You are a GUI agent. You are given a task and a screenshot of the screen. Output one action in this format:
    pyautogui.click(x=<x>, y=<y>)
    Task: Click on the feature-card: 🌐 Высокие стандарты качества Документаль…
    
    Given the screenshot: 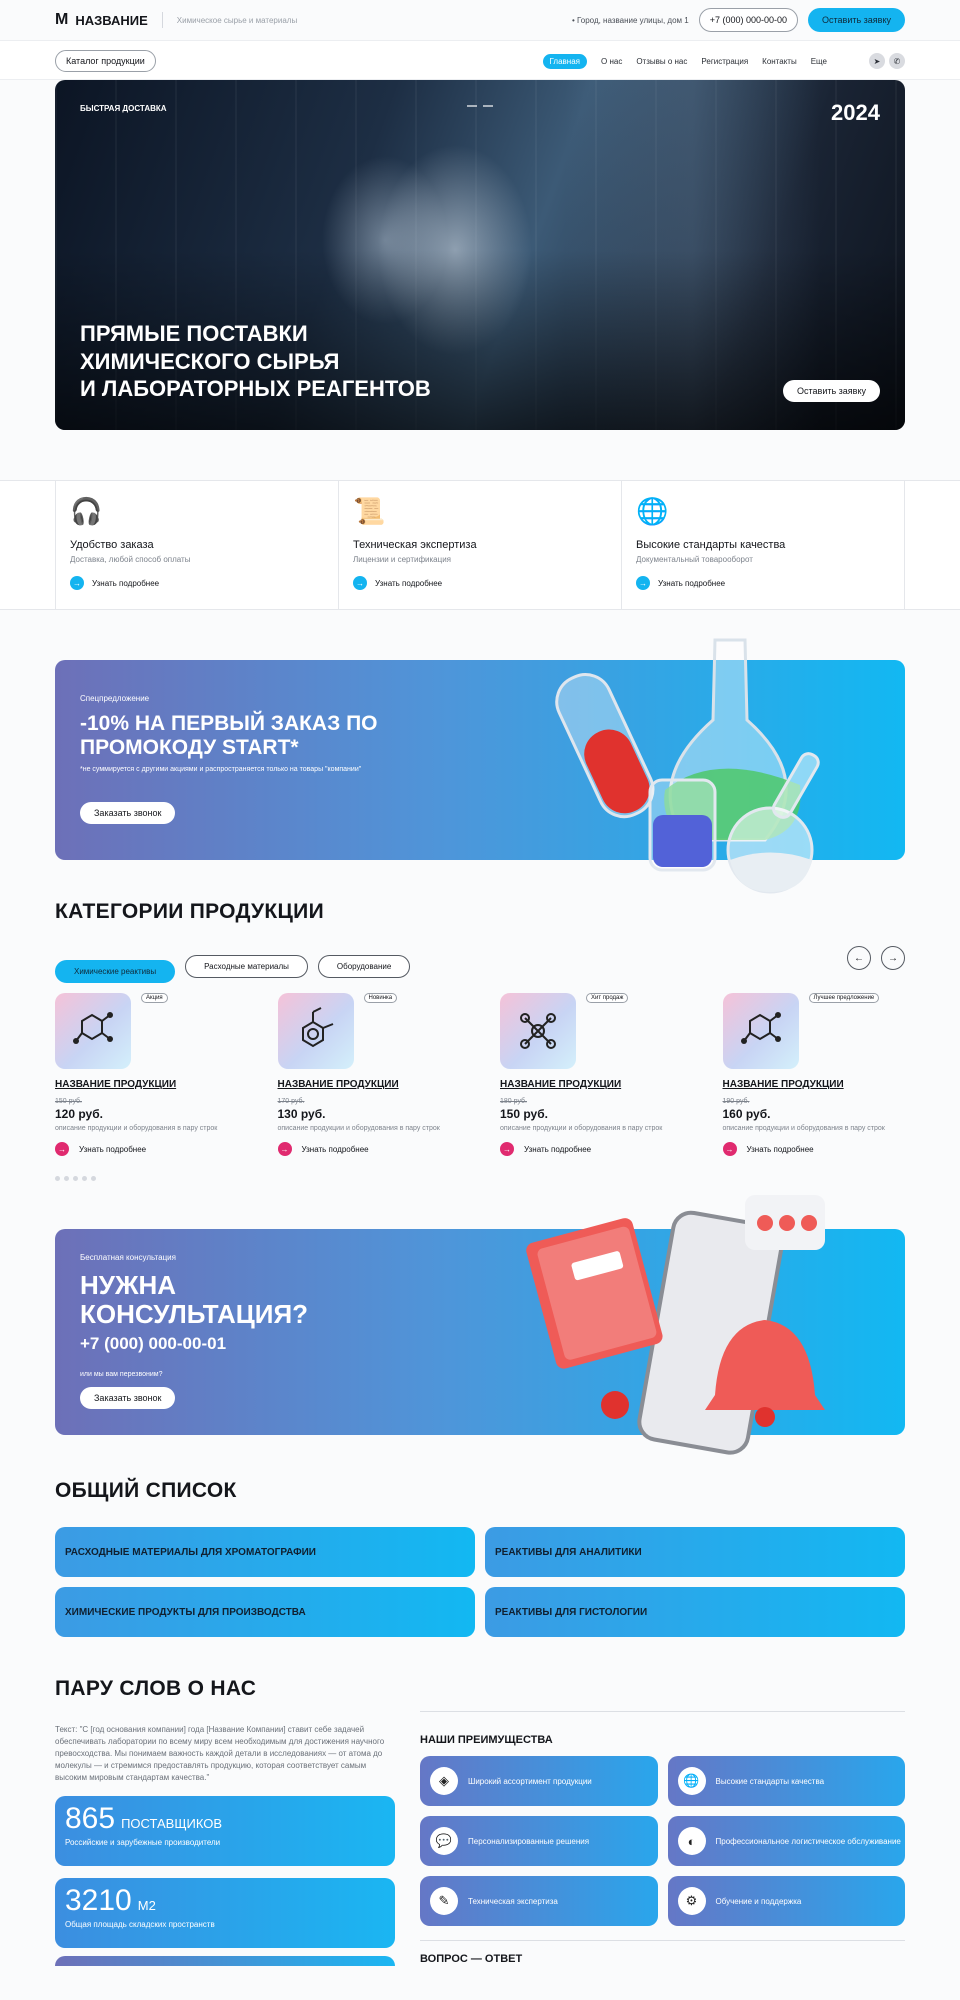 What is the action you would take?
    pyautogui.click(x=763, y=545)
    